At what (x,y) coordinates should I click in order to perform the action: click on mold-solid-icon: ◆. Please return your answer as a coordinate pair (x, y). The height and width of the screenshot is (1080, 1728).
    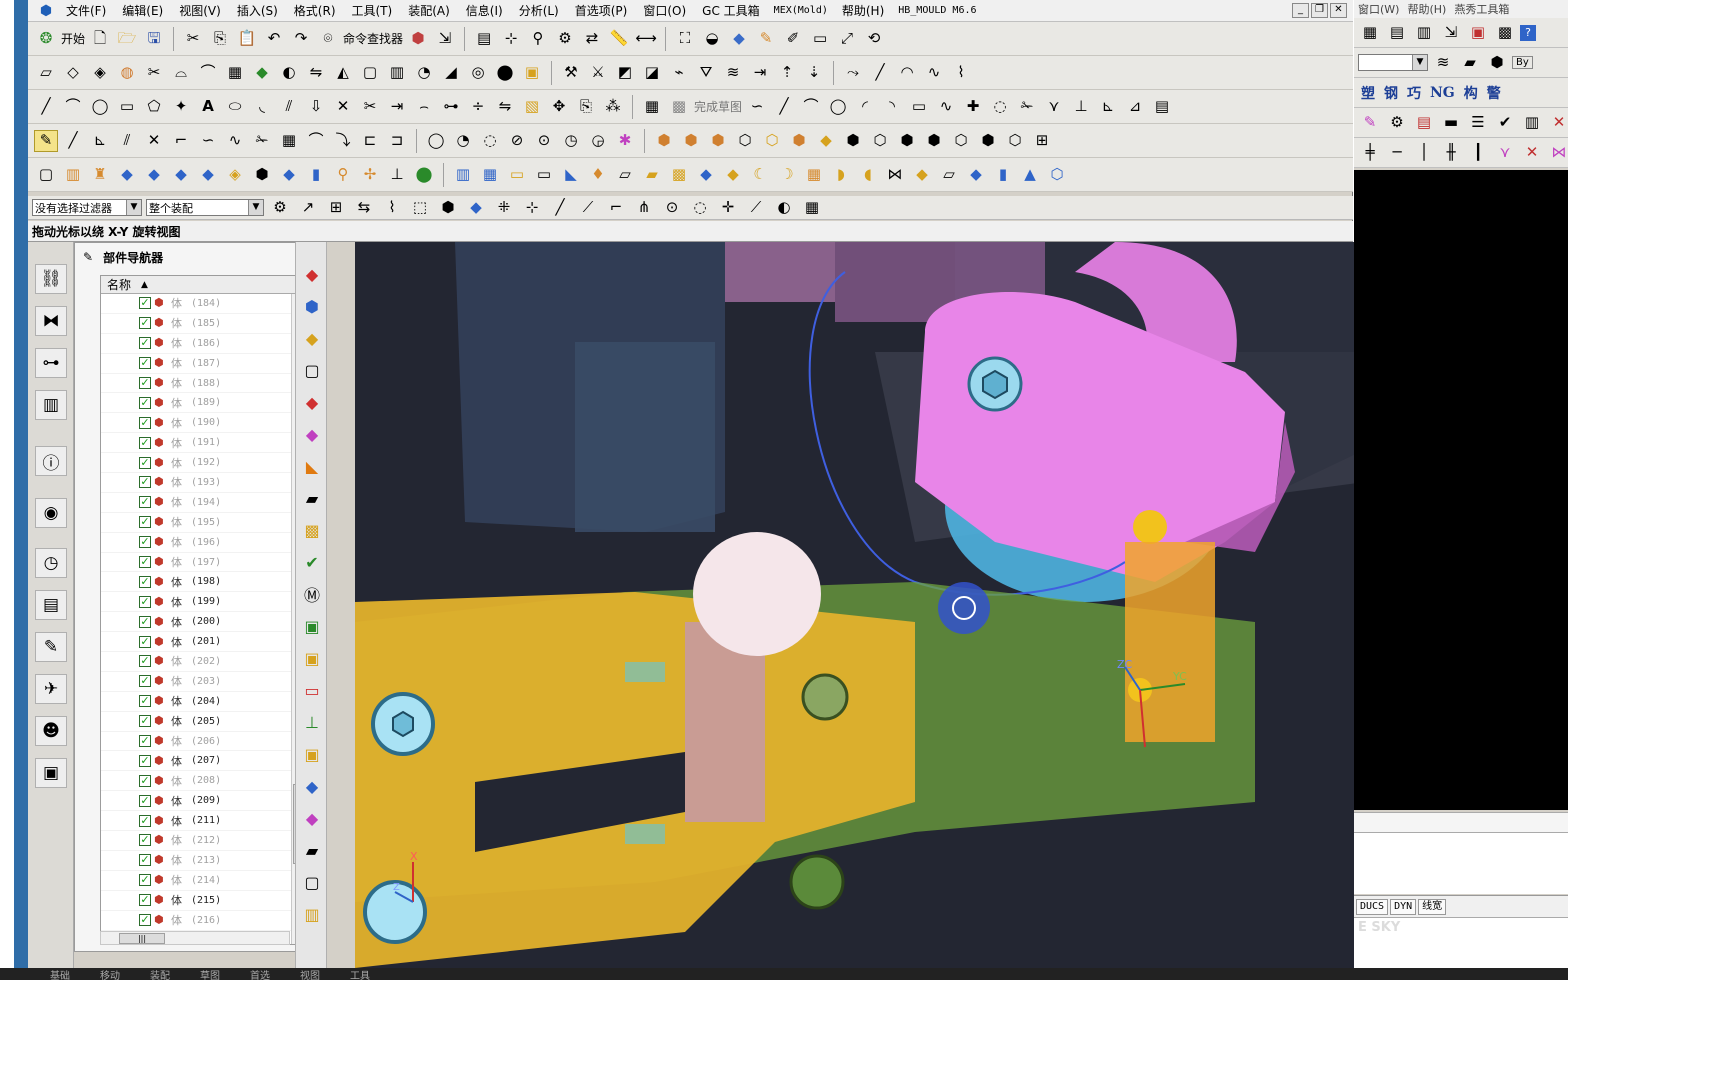
    Looking at the image, I should click on (208, 175).